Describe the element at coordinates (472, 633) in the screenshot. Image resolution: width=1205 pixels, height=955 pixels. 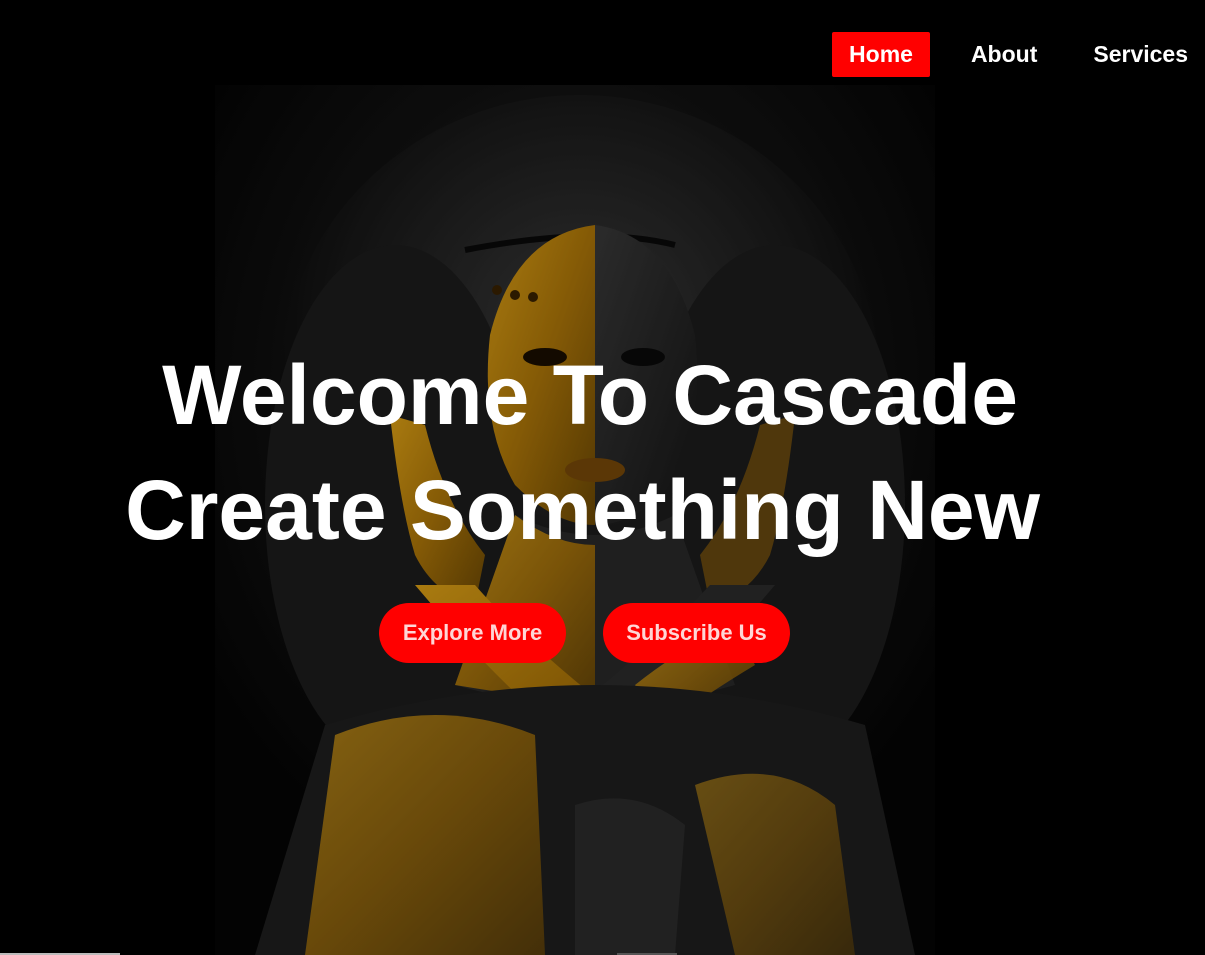
I see `explore-more-button: Explore More` at that location.